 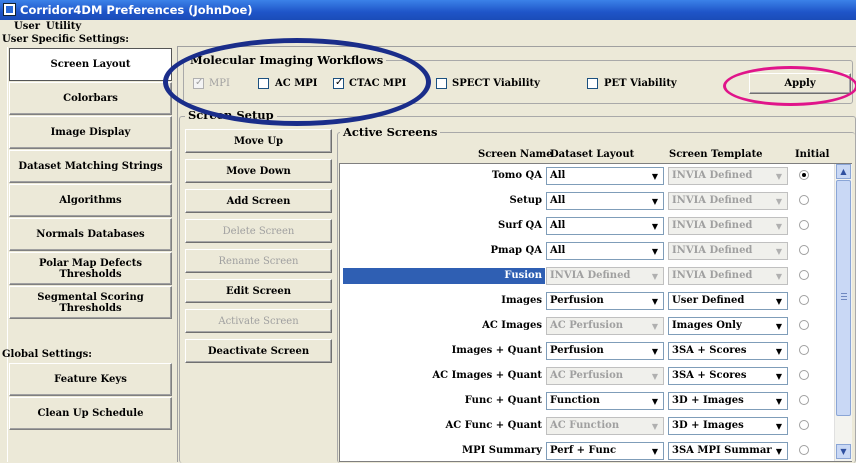 What do you see at coordinates (90, 379) in the screenshot?
I see `nav-feature-keys: Feature Keys` at bounding box center [90, 379].